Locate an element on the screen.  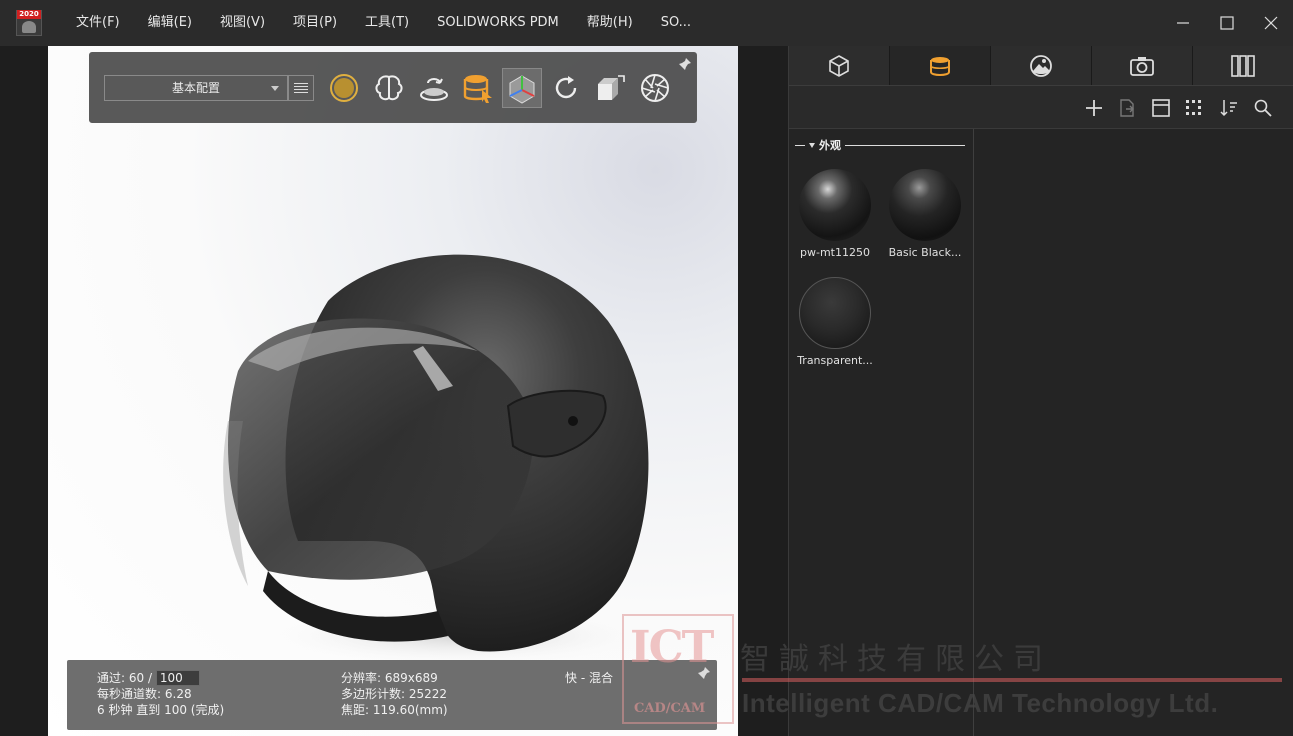
passes-row: 通过: 60 / 100 is located at coordinates (160, 678).